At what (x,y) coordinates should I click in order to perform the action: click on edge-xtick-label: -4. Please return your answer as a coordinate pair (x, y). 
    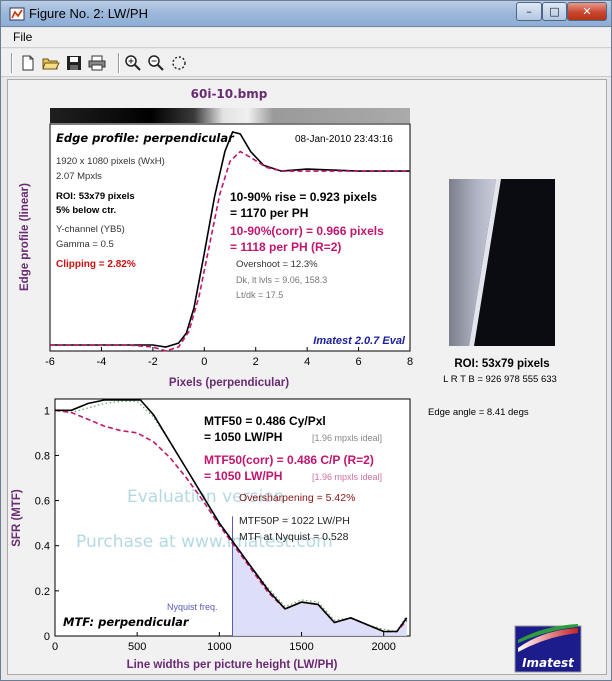
    Looking at the image, I should click on (102, 362).